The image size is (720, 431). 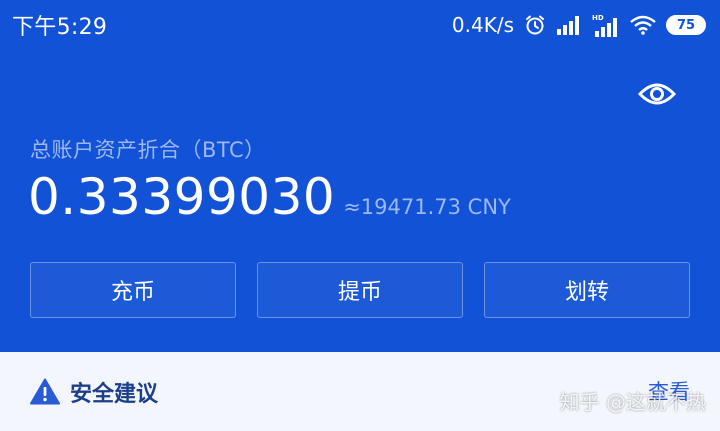 I want to click on status-time: 下午5:29, so click(x=60, y=27).